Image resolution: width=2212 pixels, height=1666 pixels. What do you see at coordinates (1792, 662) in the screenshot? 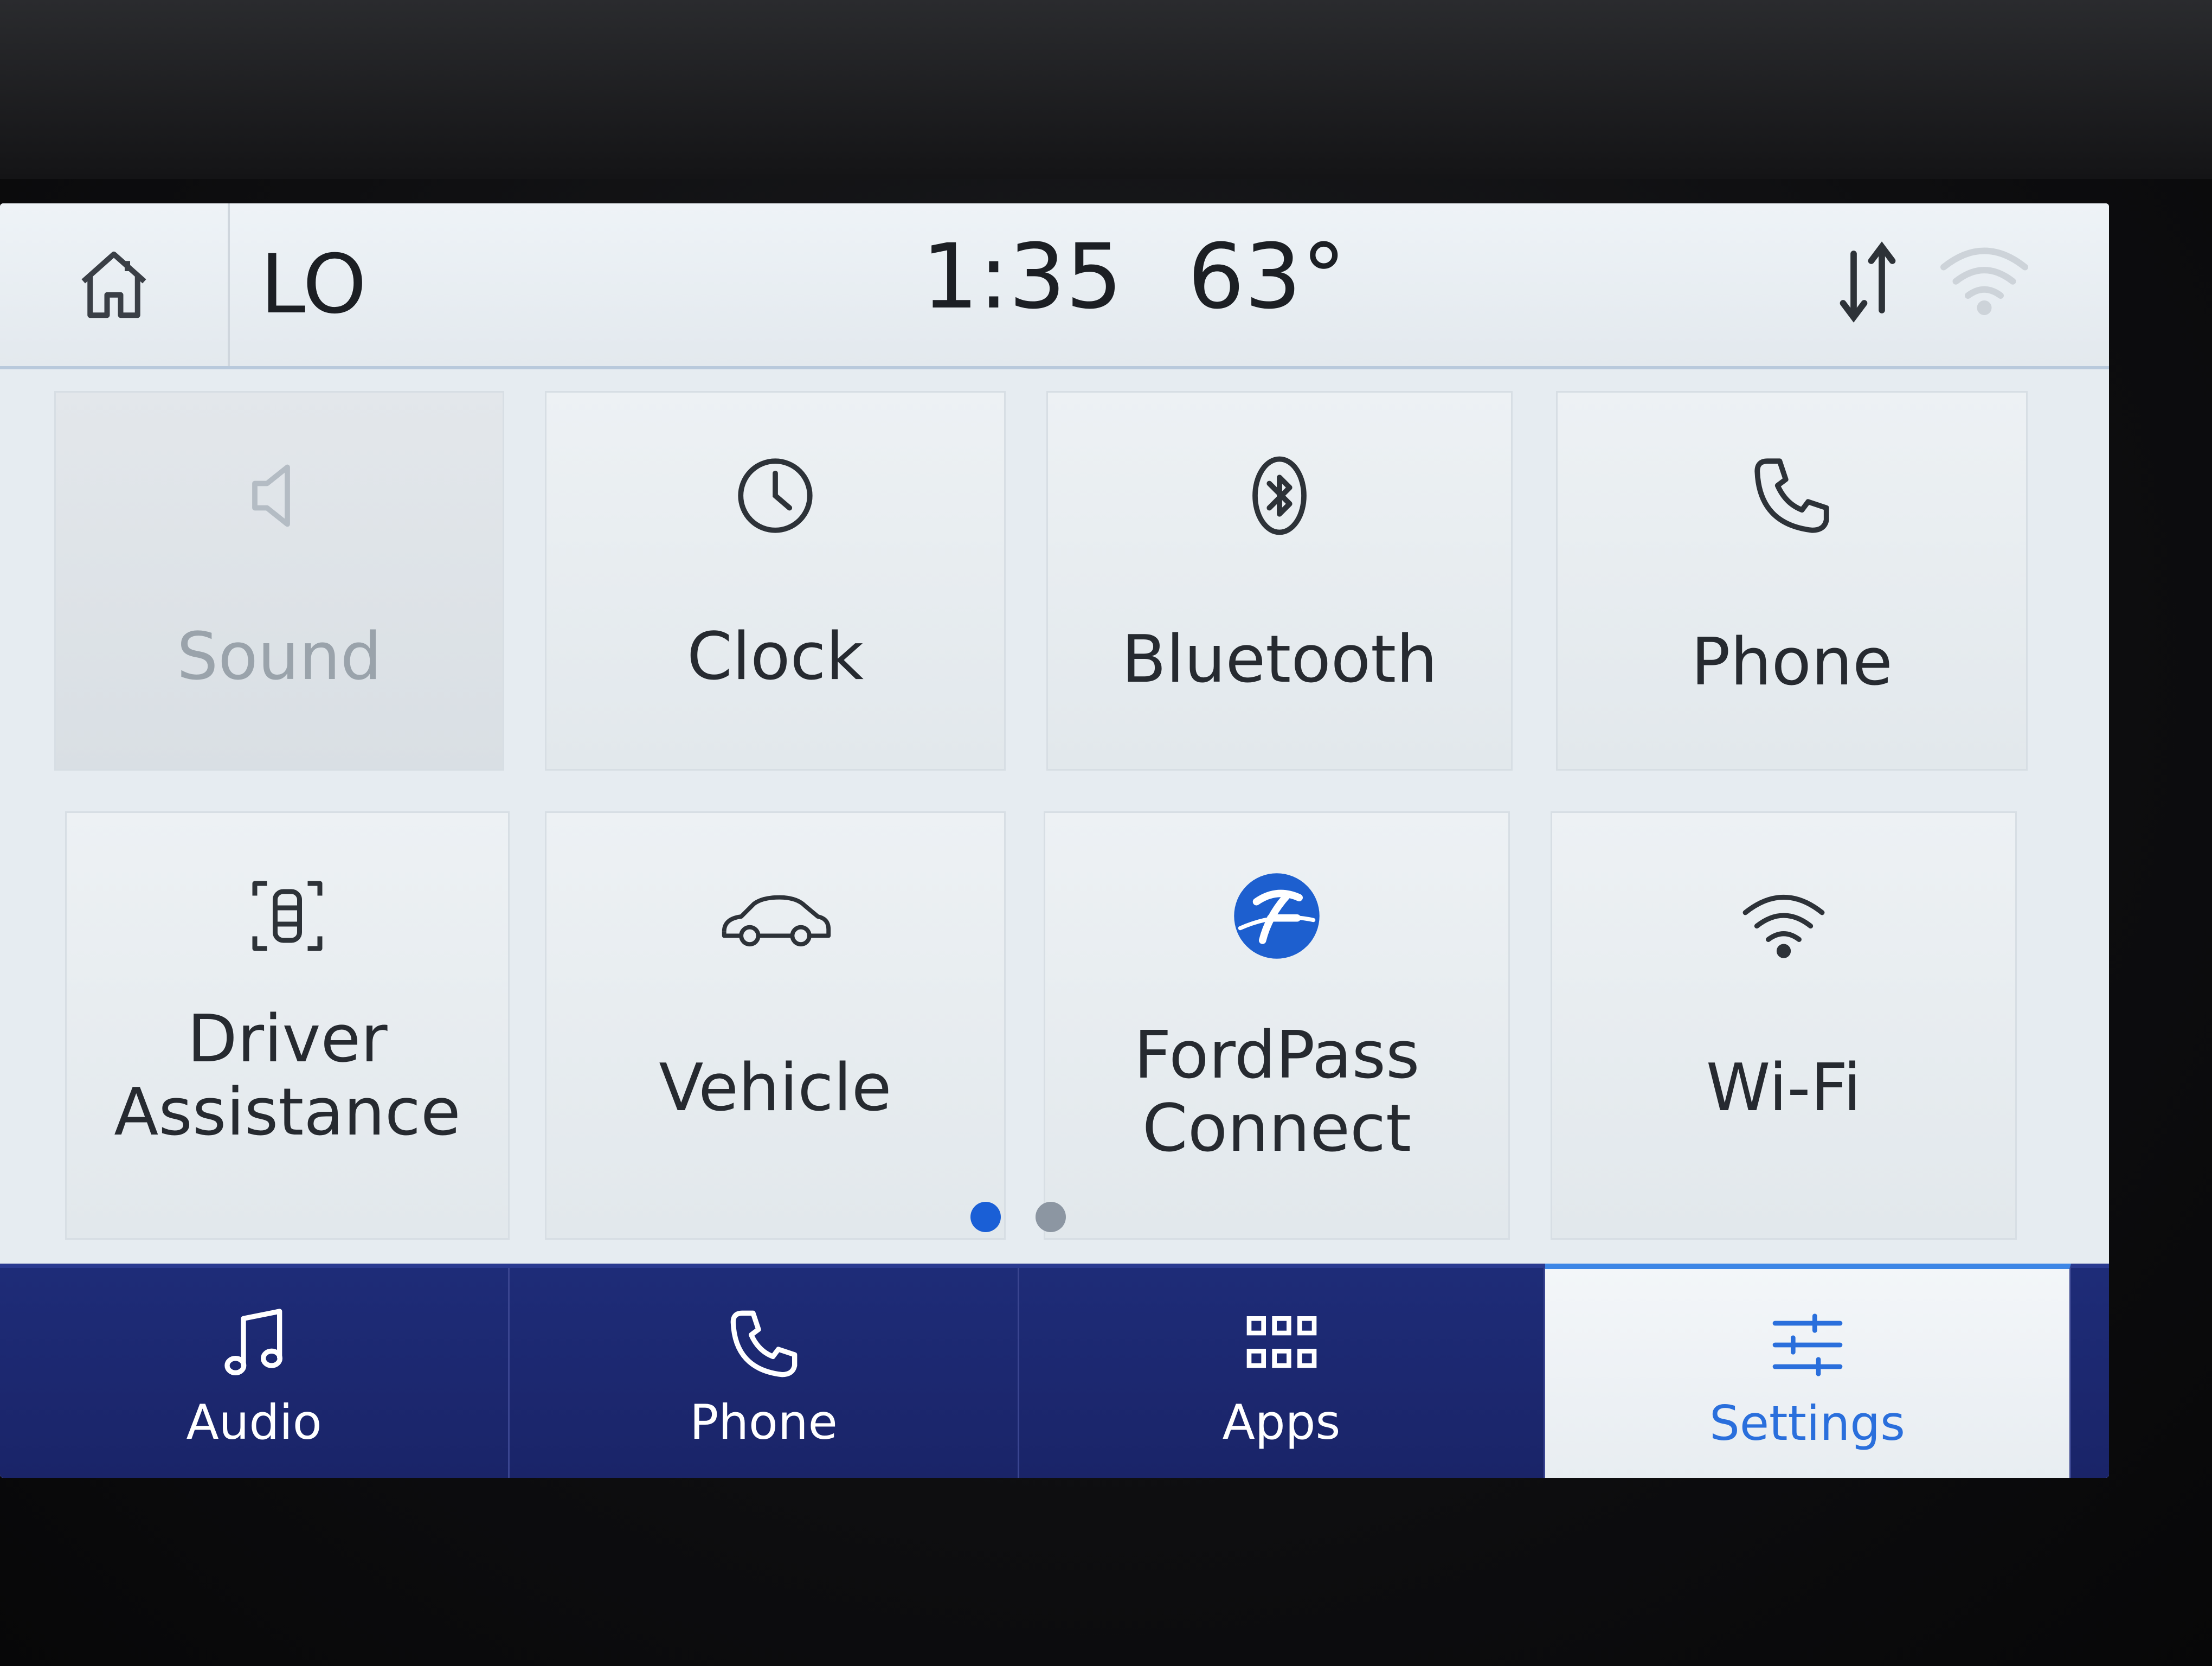
I see `tile-label: Phone` at bounding box center [1792, 662].